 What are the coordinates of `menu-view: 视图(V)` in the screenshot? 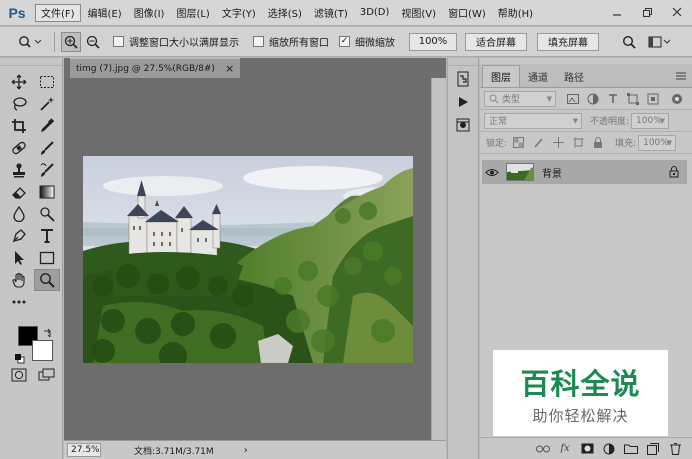 It's located at (418, 13).